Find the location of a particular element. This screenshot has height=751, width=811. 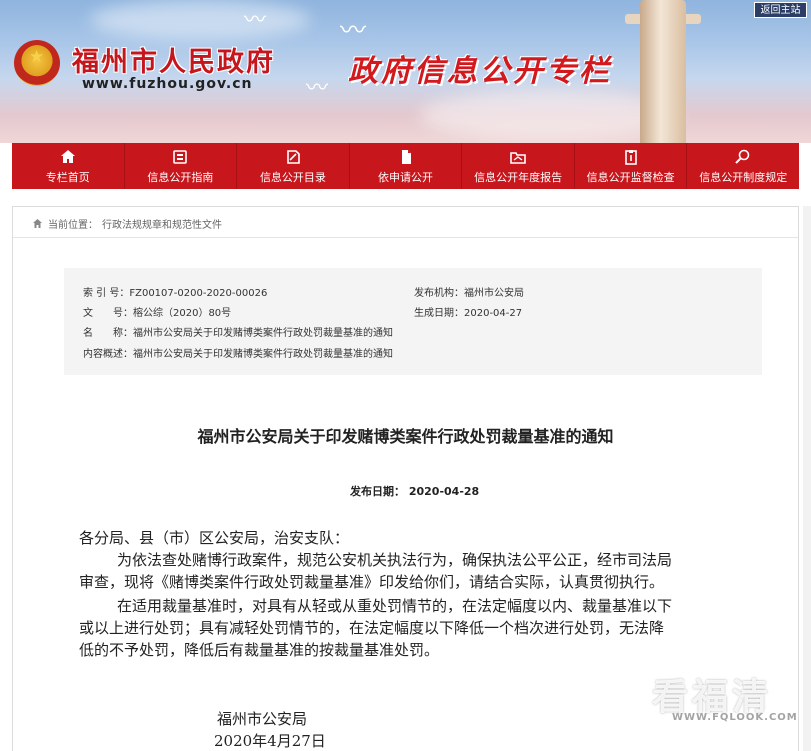

meta-name: 名 称：福州市公安局关于印发赌博类案件行政处罚裁量基准的通知 is located at coordinates (238, 331).